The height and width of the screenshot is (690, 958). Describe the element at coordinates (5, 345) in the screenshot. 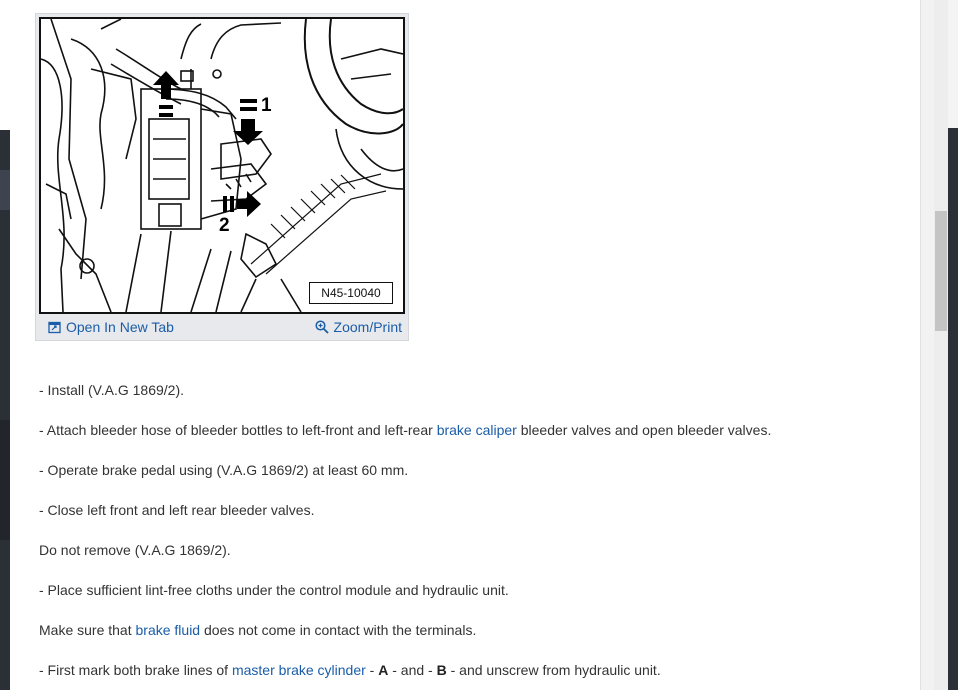

I see `left-window-edge` at that location.